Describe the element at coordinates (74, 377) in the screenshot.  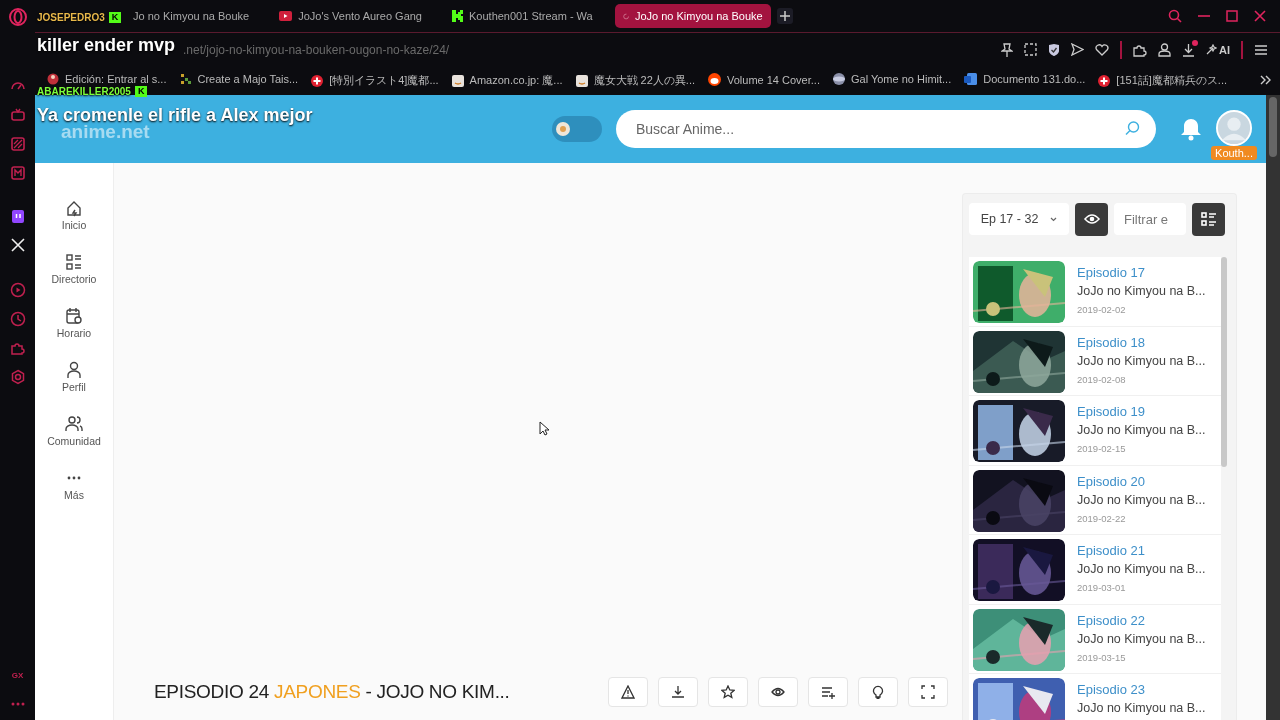
I see `nav-item: Perfil` at that location.